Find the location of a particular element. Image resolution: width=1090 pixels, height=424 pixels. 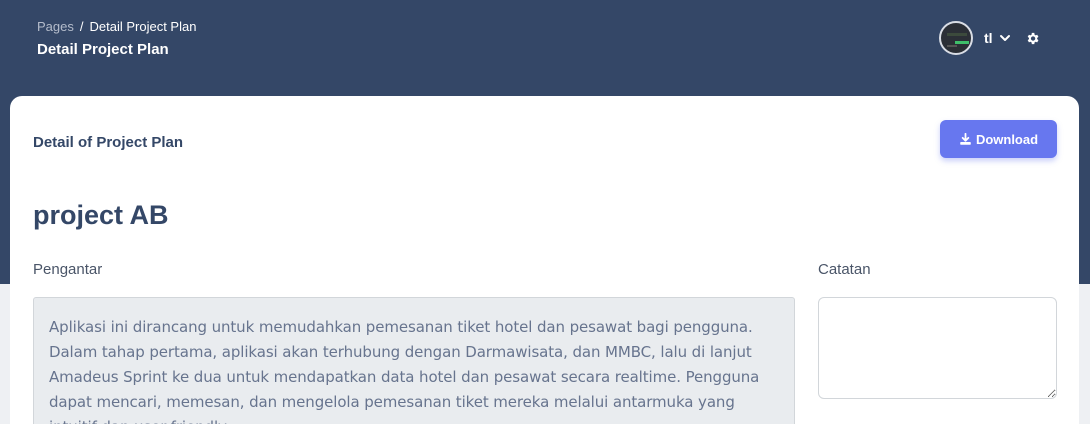

avatar is located at coordinates (956, 38).